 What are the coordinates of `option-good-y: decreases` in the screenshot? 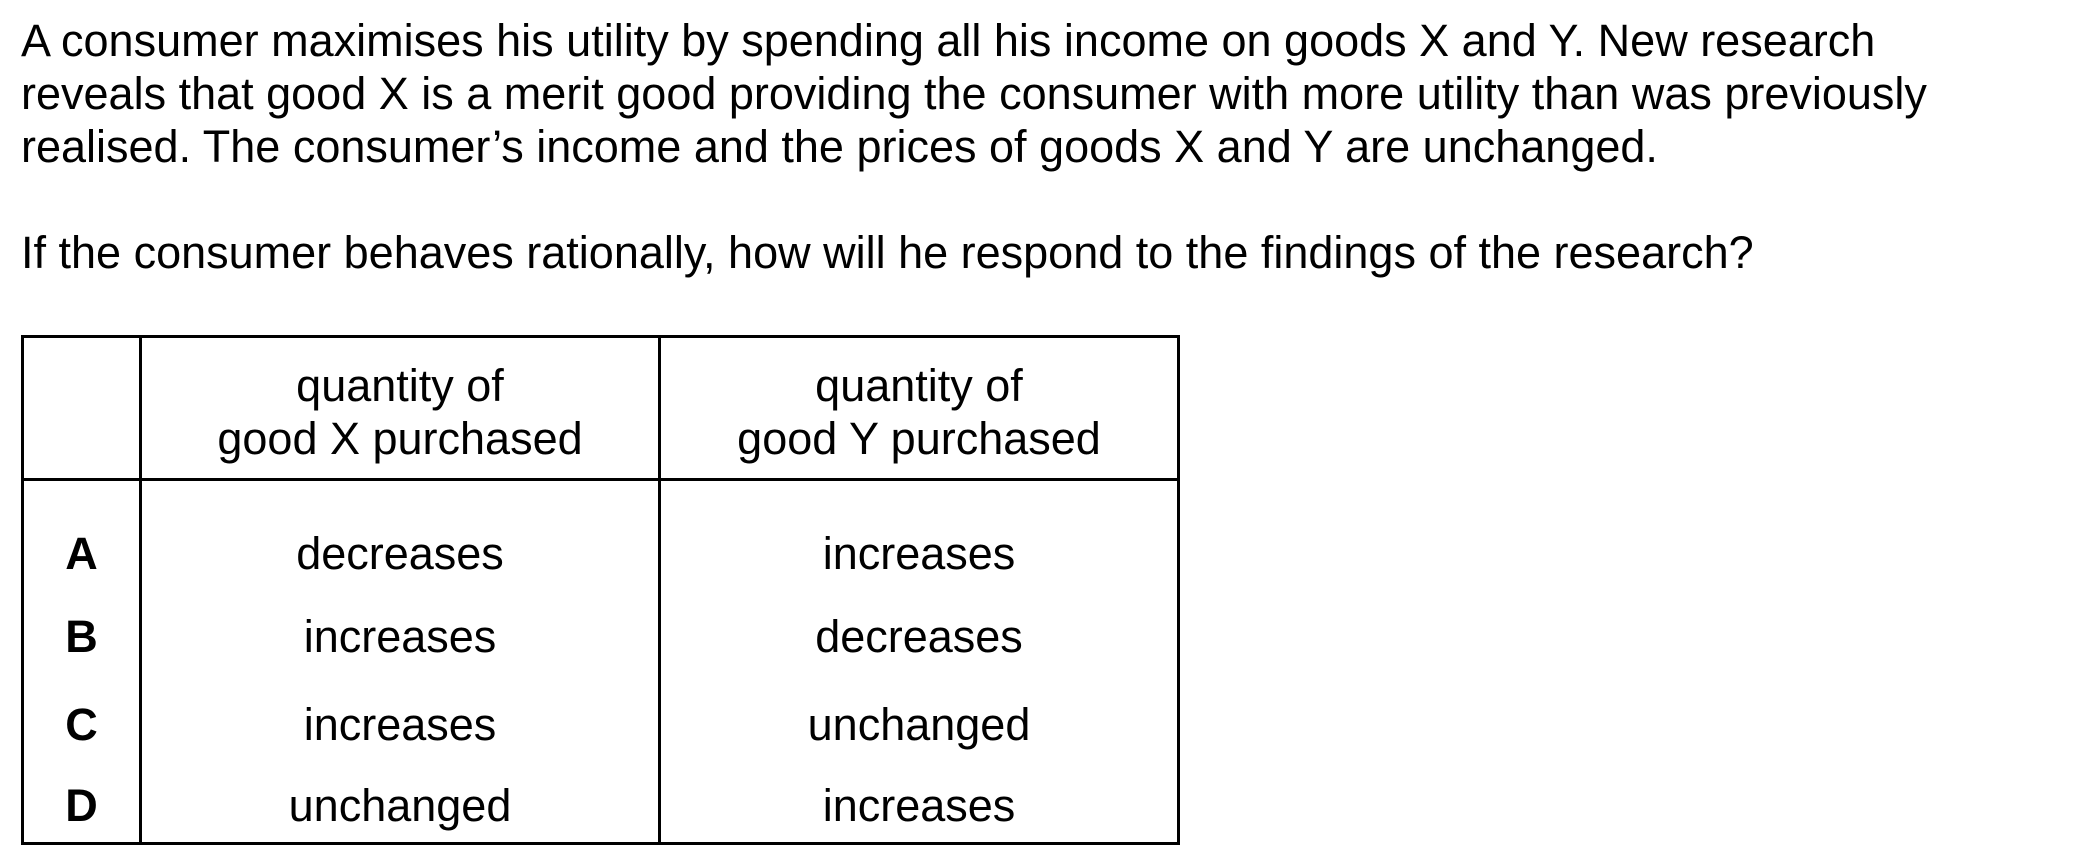 It's located at (919, 636).